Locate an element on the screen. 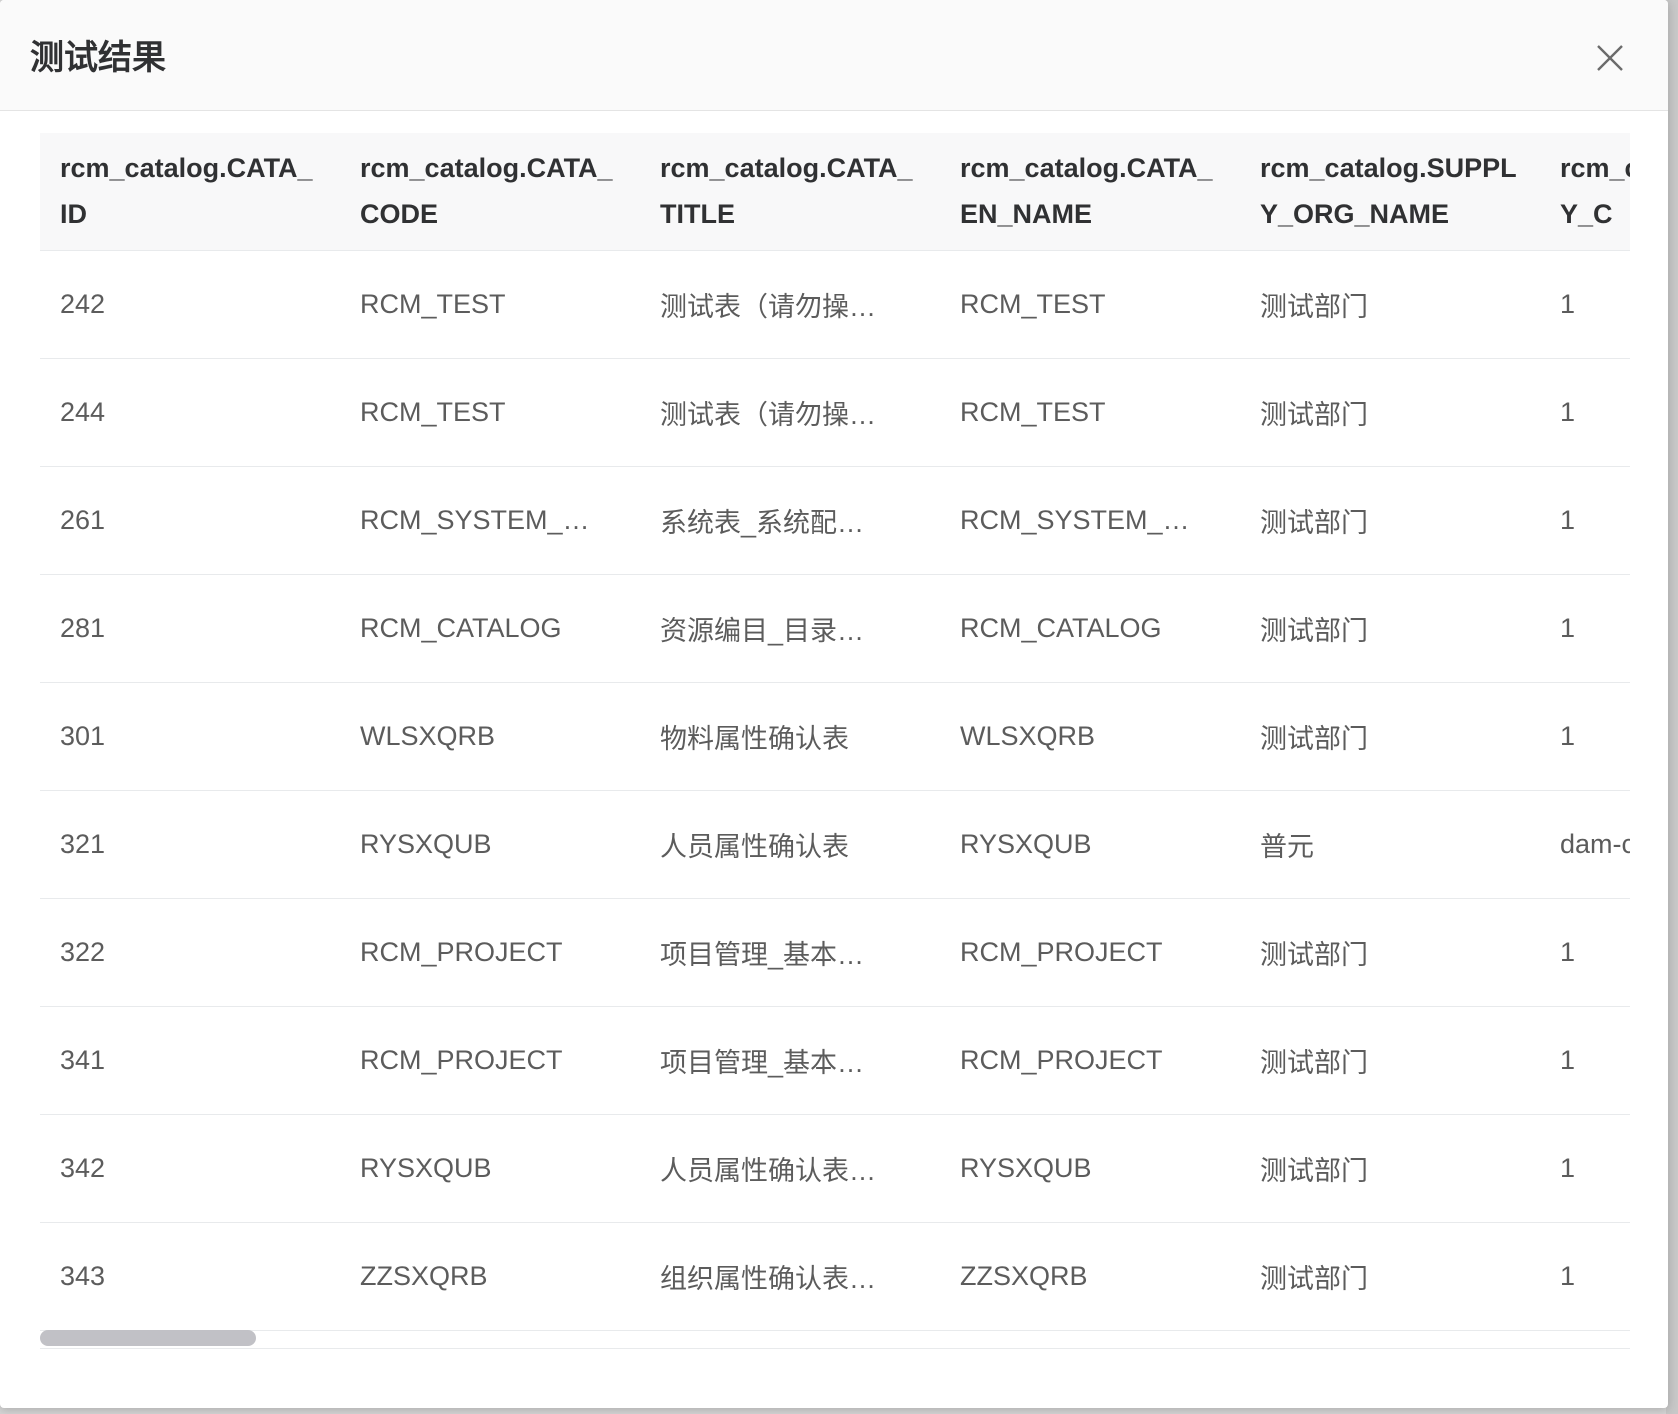  table-cell: 普元 is located at coordinates (1390, 844).